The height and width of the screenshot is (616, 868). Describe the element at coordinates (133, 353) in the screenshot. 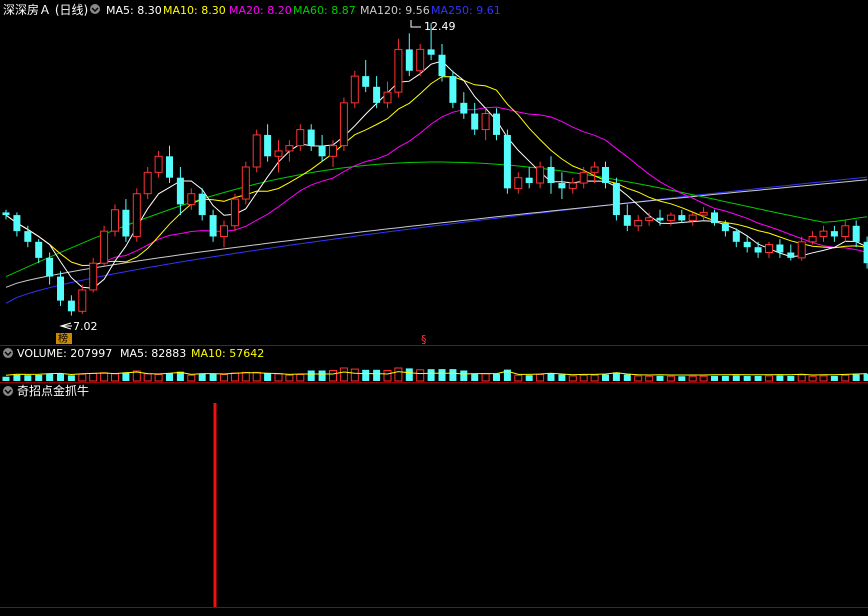

I see `volume-header: VOLUME: 207997 MA5: 82883 MA10: 57642` at that location.